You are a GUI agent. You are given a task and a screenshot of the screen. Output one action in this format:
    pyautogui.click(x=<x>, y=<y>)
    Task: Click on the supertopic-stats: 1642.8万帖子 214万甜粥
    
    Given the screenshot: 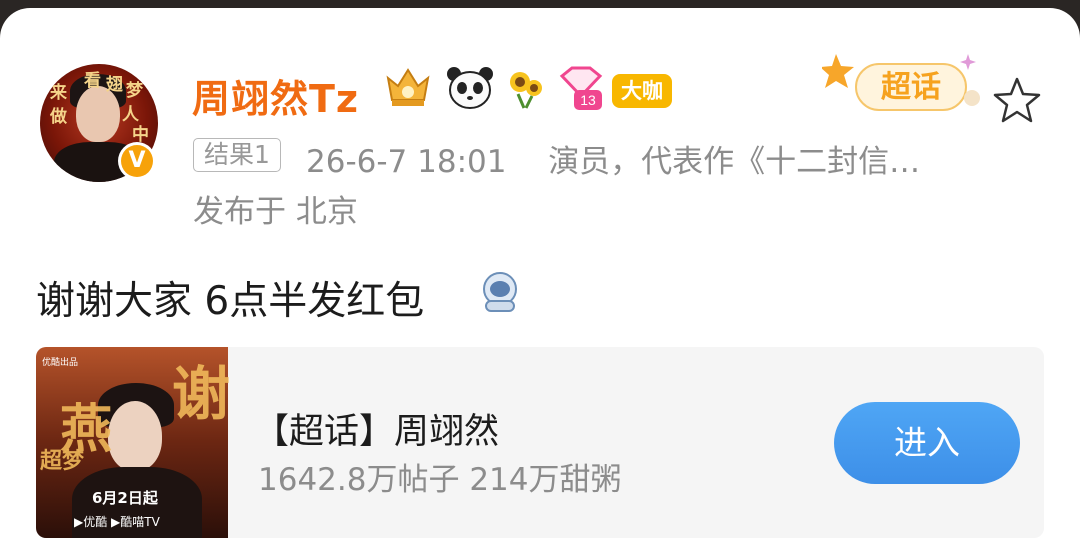 What is the action you would take?
    pyautogui.click(x=440, y=480)
    